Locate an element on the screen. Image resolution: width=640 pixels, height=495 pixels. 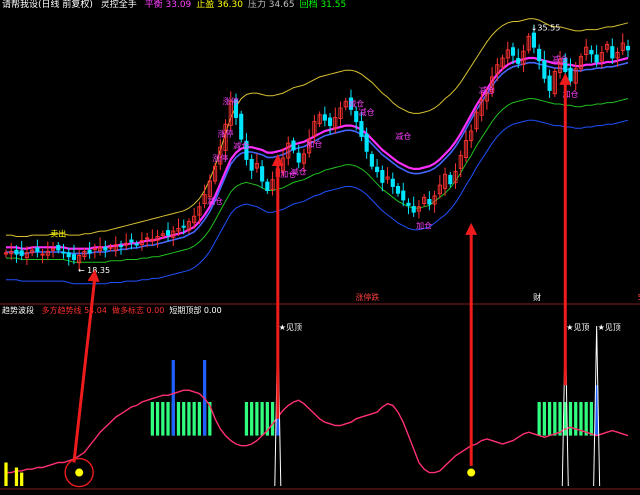
high-price-label: ↓35.55 is located at coordinates (546, 28).